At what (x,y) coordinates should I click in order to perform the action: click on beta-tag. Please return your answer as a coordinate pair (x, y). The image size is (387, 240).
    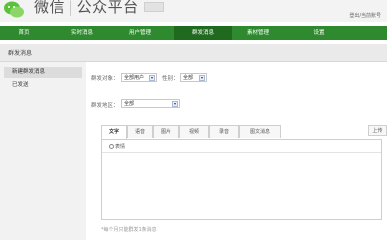
    Looking at the image, I should click on (154, 7).